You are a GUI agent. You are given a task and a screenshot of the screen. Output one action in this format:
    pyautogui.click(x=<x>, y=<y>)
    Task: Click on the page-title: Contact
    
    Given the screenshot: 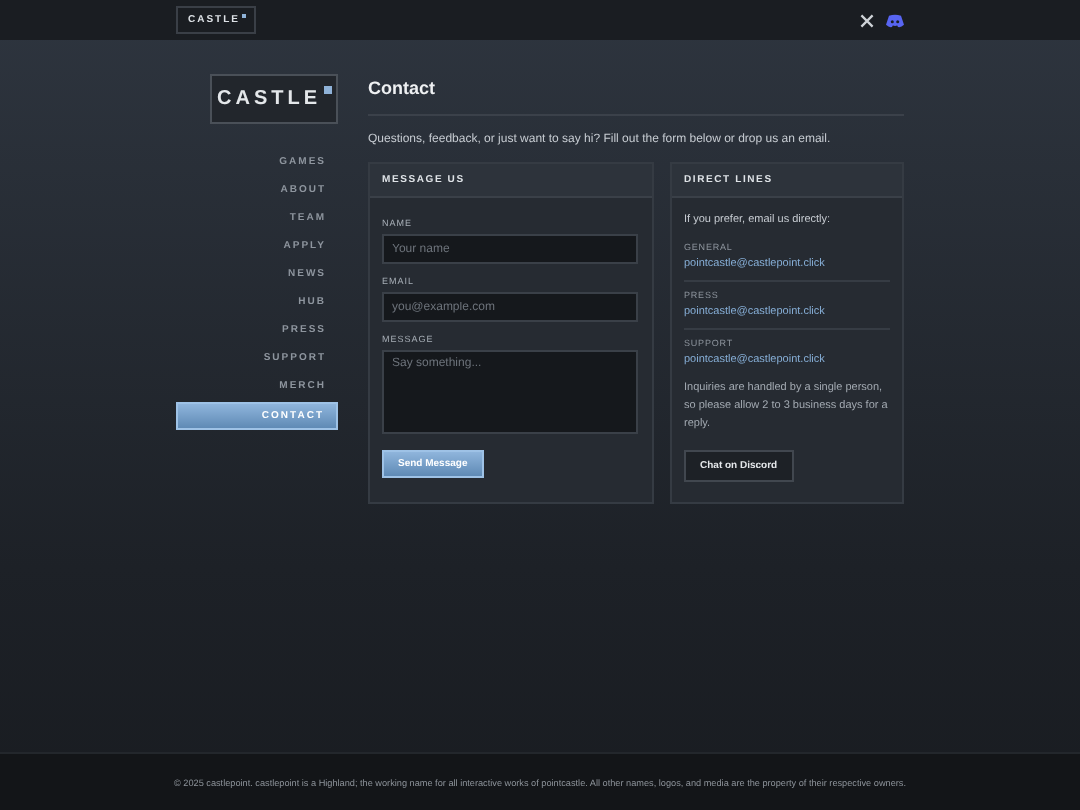 What is the action you would take?
    pyautogui.click(x=636, y=95)
    